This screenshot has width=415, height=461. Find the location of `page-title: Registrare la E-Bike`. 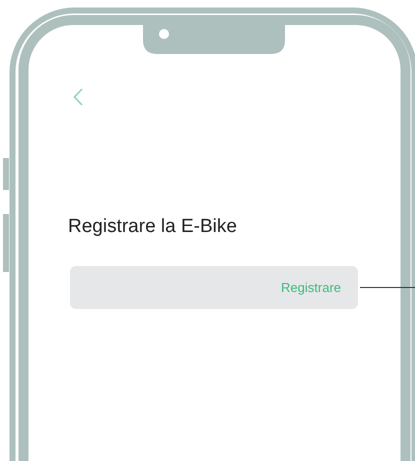

page-title: Registrare la E-Bike is located at coordinates (152, 227).